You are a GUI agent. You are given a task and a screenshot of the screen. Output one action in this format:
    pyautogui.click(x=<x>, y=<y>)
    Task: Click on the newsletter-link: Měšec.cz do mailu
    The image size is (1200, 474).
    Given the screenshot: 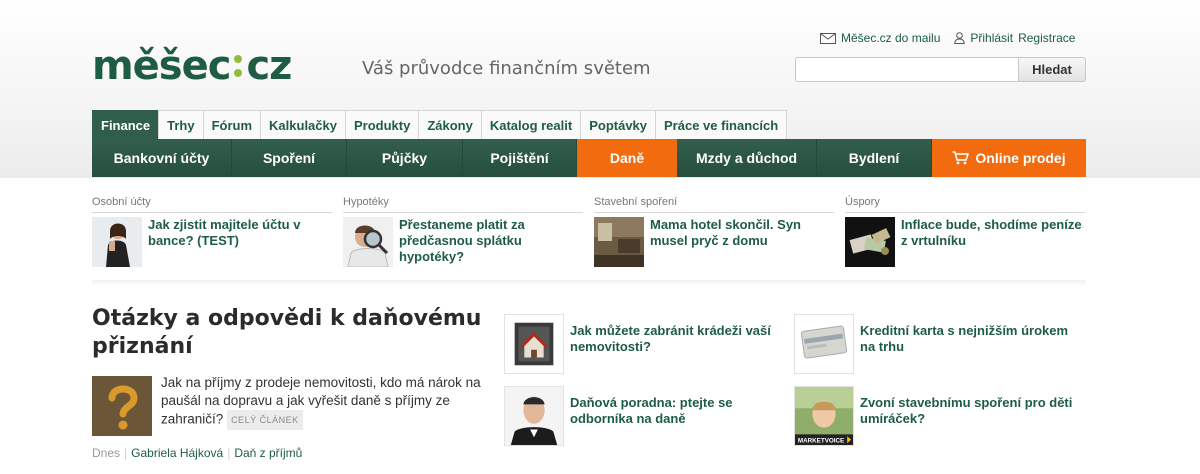 What is the action you would take?
    pyautogui.click(x=880, y=38)
    